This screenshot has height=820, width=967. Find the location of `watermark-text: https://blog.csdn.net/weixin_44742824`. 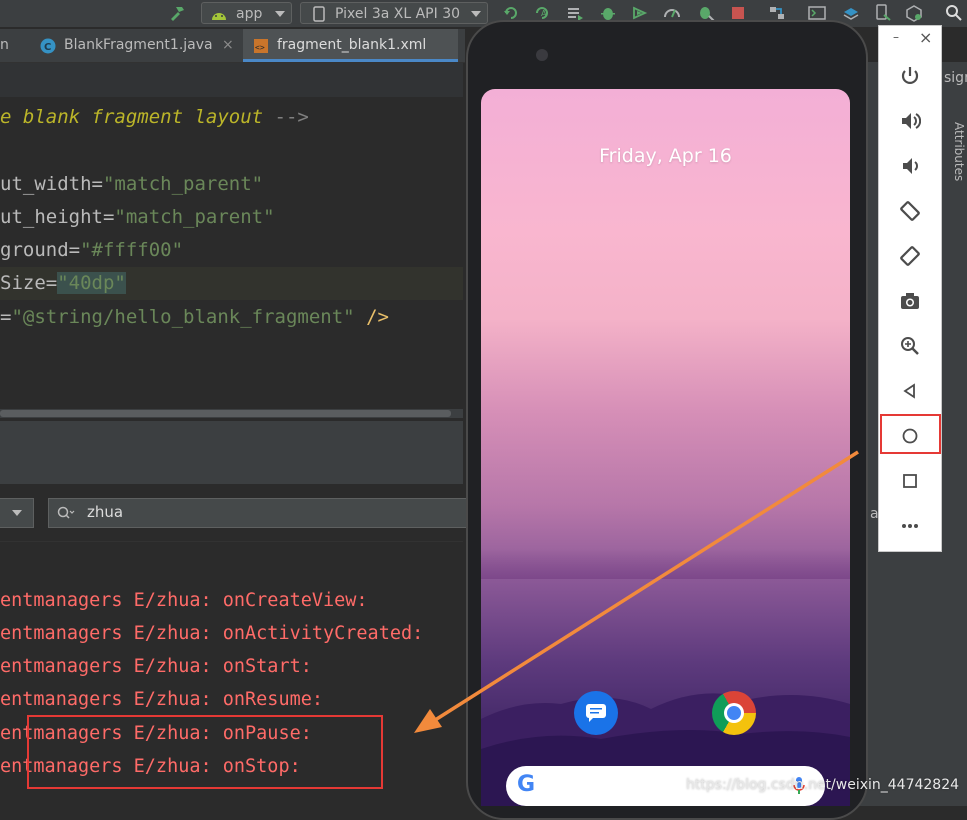

watermark-text: https://blog.csdn.net/weixin_44742824 is located at coordinates (823, 785).